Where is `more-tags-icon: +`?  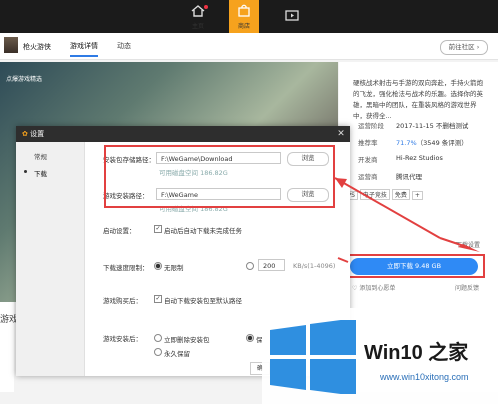 more-tags-icon: + is located at coordinates (417, 195).